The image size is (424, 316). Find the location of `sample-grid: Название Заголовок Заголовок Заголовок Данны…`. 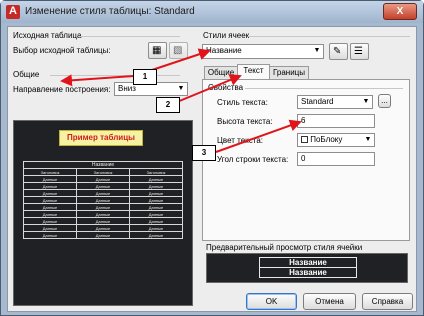

sample-grid: Название Заголовок Заголовок Заголовок Данны… is located at coordinates (103, 200).